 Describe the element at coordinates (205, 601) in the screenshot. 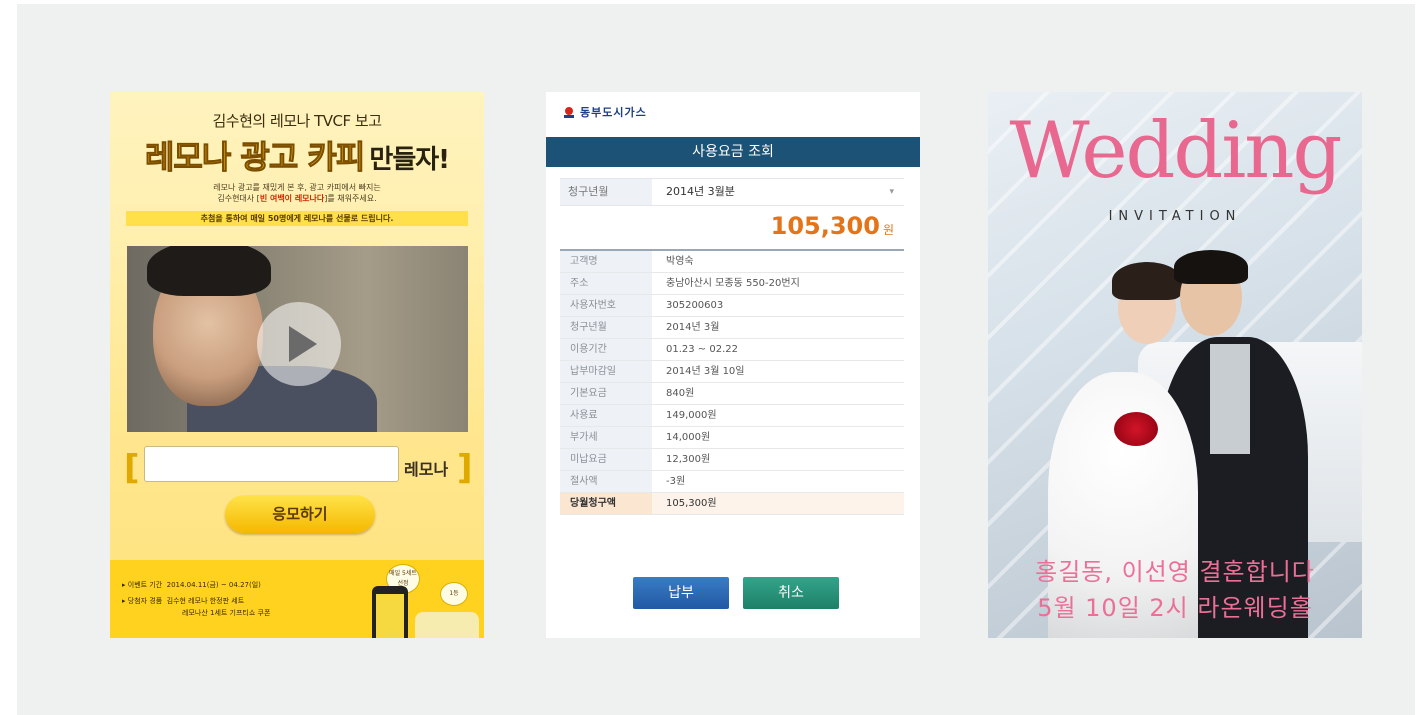

I see `winner-line1: 김수현 레모나 한정판 세트` at that location.